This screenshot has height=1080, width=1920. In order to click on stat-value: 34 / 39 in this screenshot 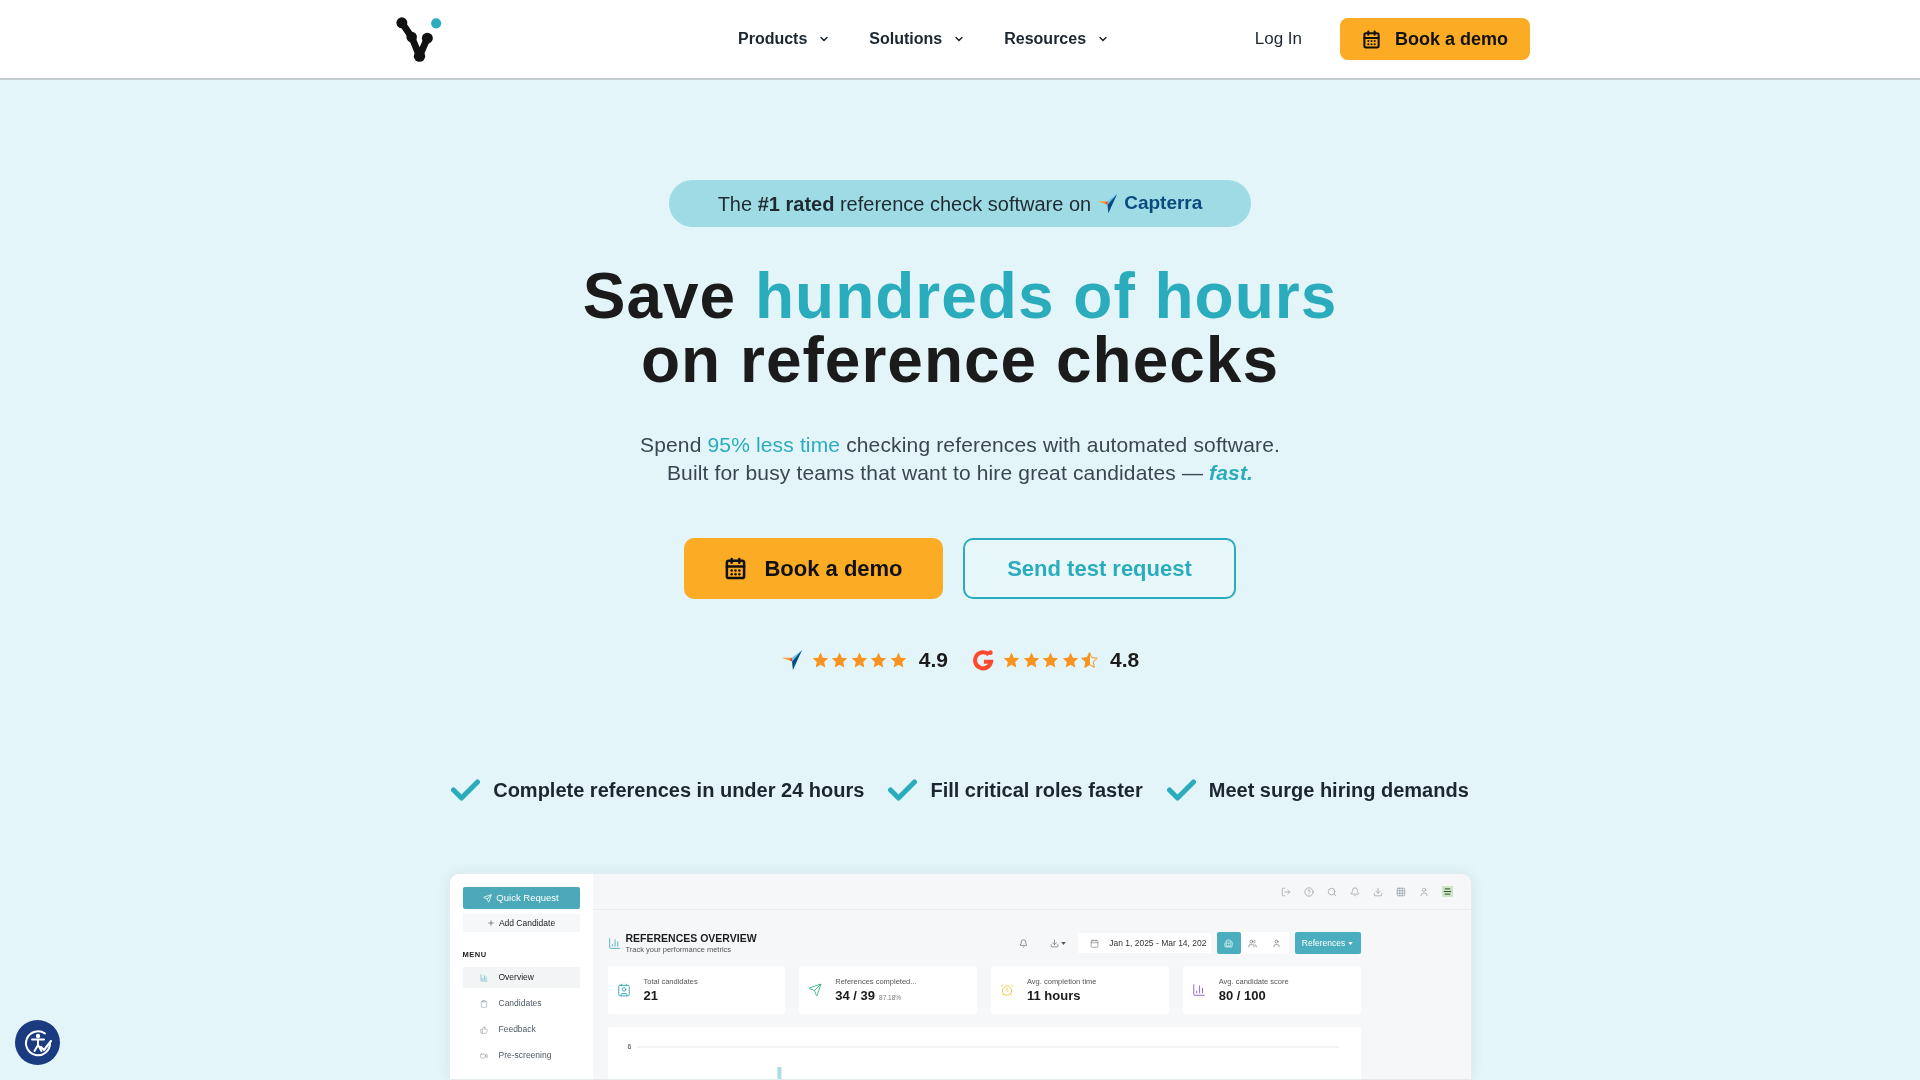, I will do `click(855, 995)`.